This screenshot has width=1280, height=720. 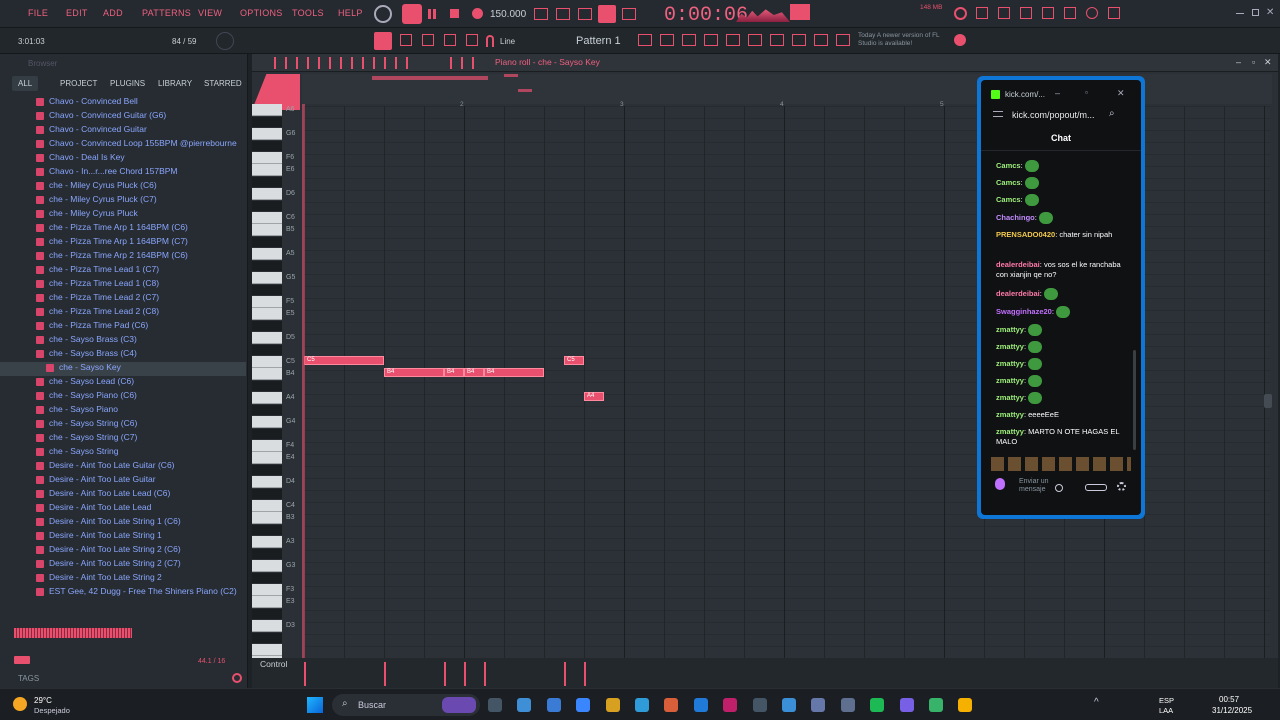 What do you see at coordinates (1004, 13) in the screenshot?
I see `tool2-icon` at bounding box center [1004, 13].